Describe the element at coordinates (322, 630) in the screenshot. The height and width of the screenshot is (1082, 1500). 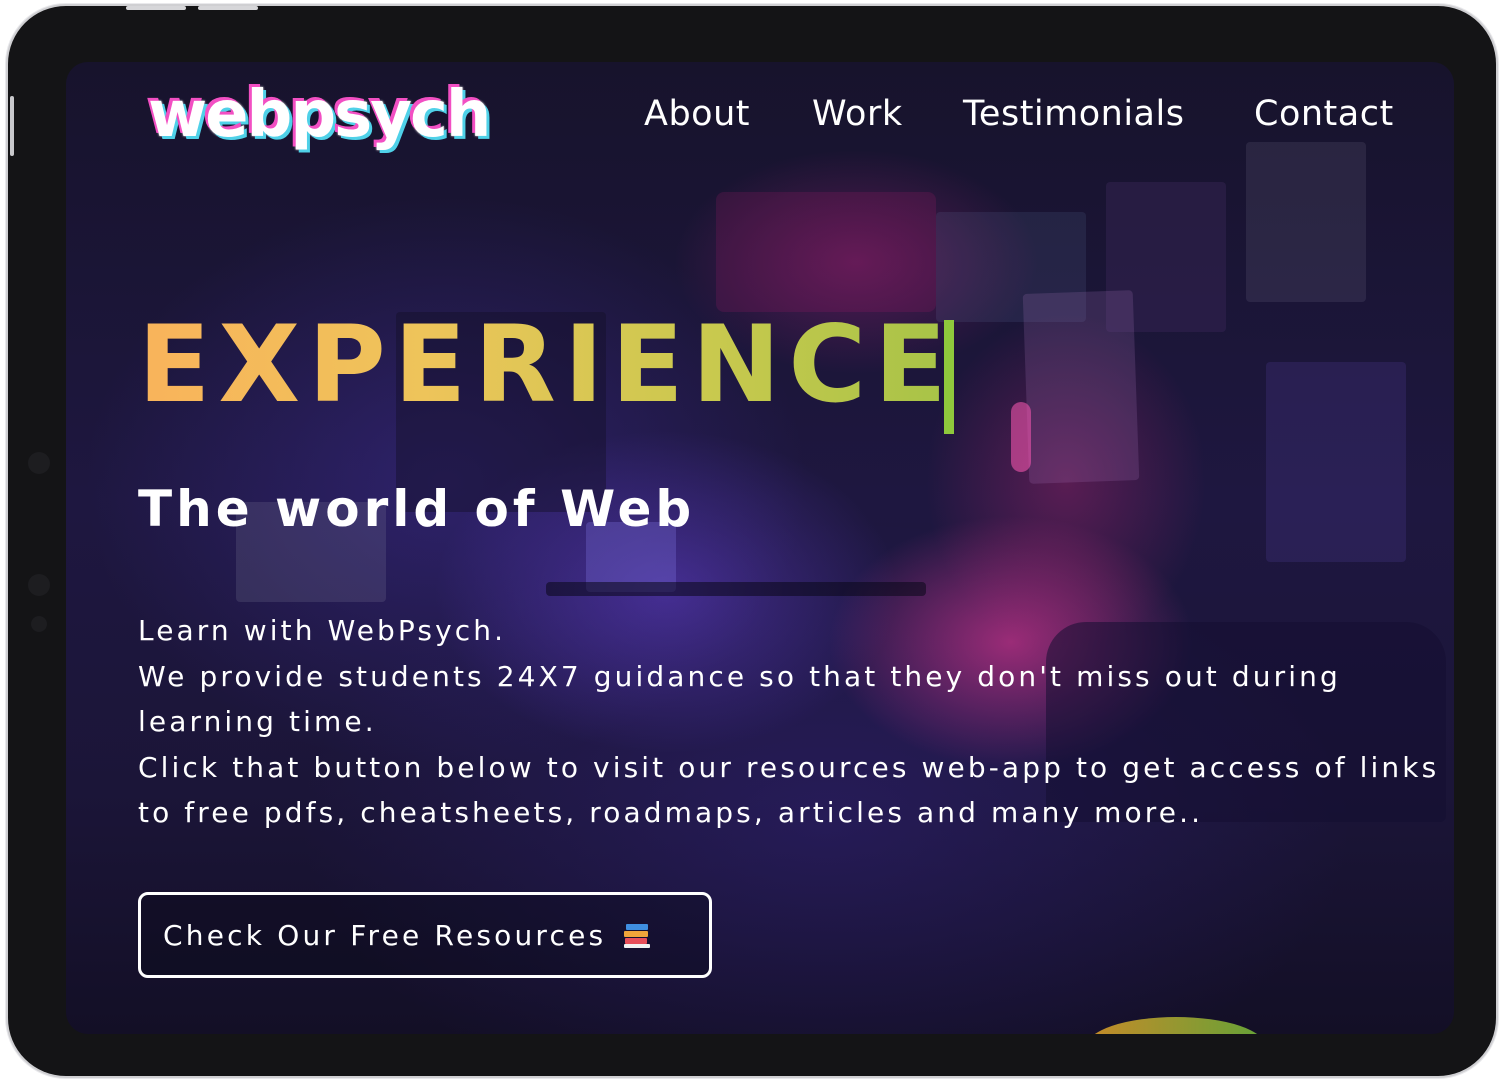
I see `hero-description-line: Learn with WebPsych.` at that location.